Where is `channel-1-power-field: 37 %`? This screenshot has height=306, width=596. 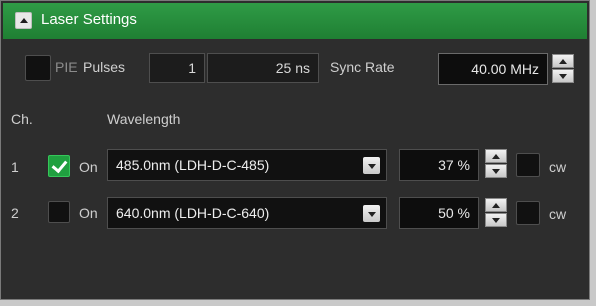 channel-1-power-field: 37 % is located at coordinates (439, 165).